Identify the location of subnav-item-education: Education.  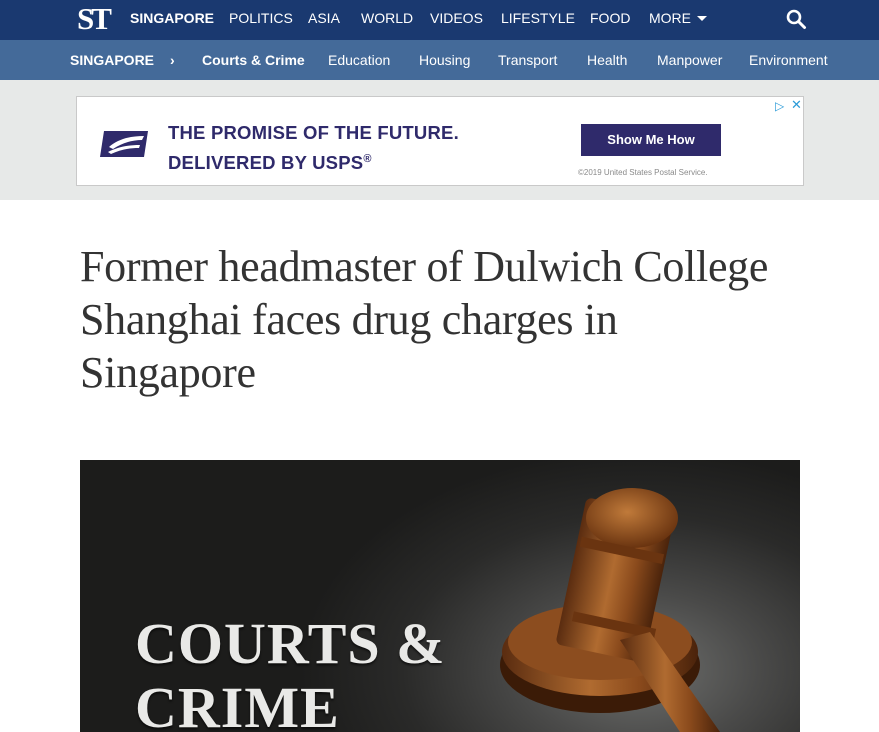
(359, 60).